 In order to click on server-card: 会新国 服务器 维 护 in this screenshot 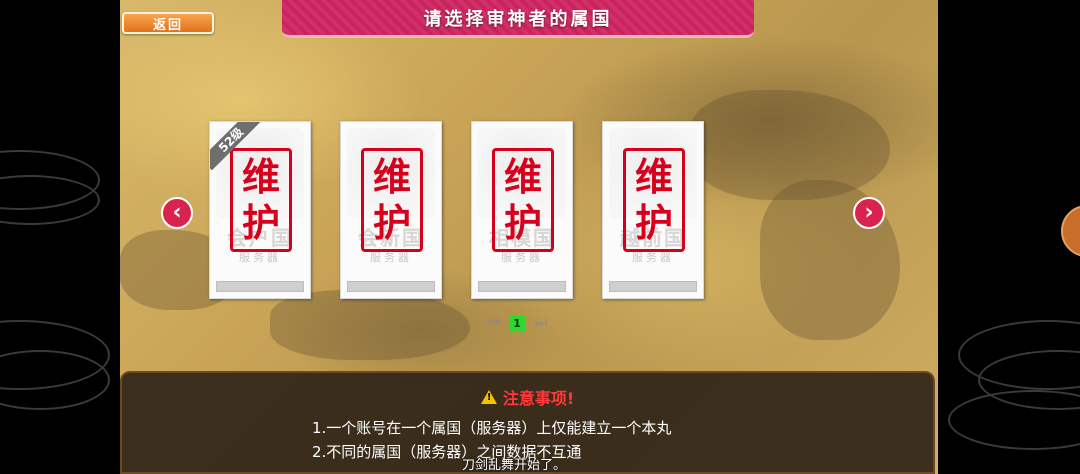, I will do `click(391, 210)`.